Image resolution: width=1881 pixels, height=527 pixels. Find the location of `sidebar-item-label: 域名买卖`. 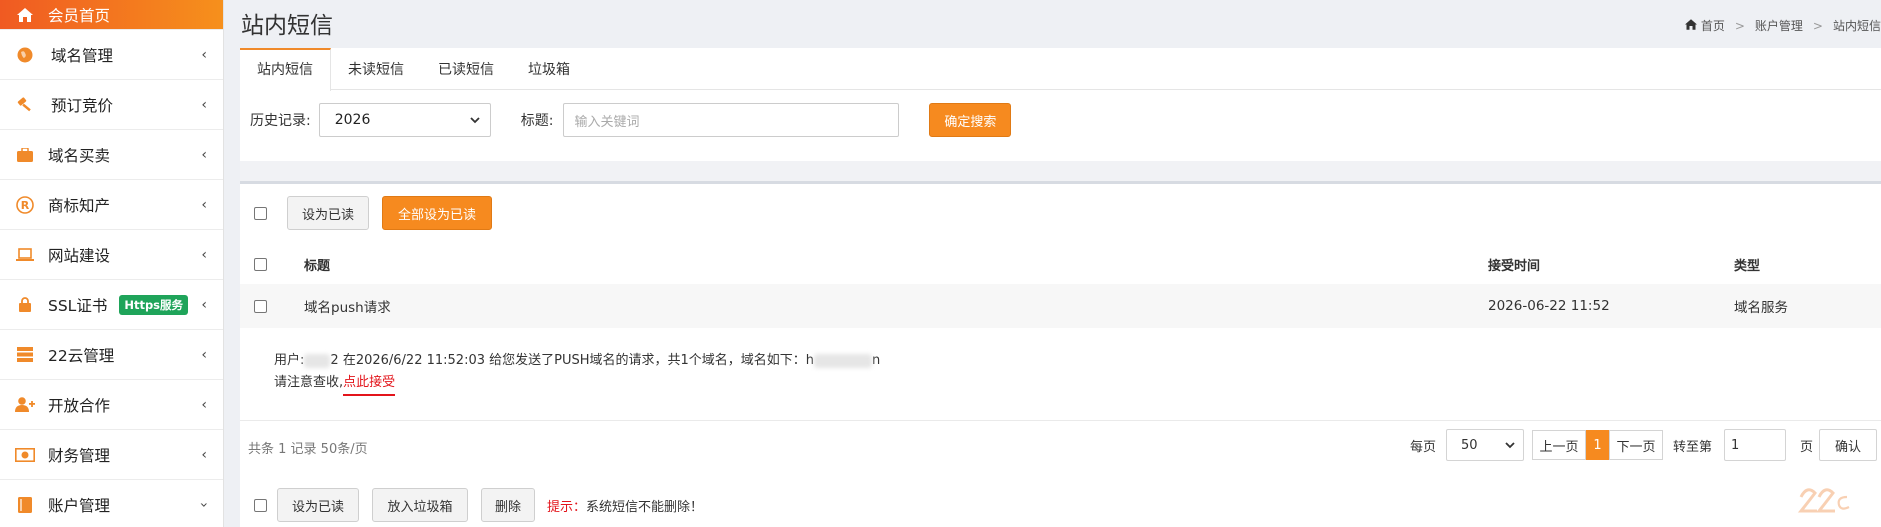

sidebar-item-label: 域名买卖 is located at coordinates (79, 155).